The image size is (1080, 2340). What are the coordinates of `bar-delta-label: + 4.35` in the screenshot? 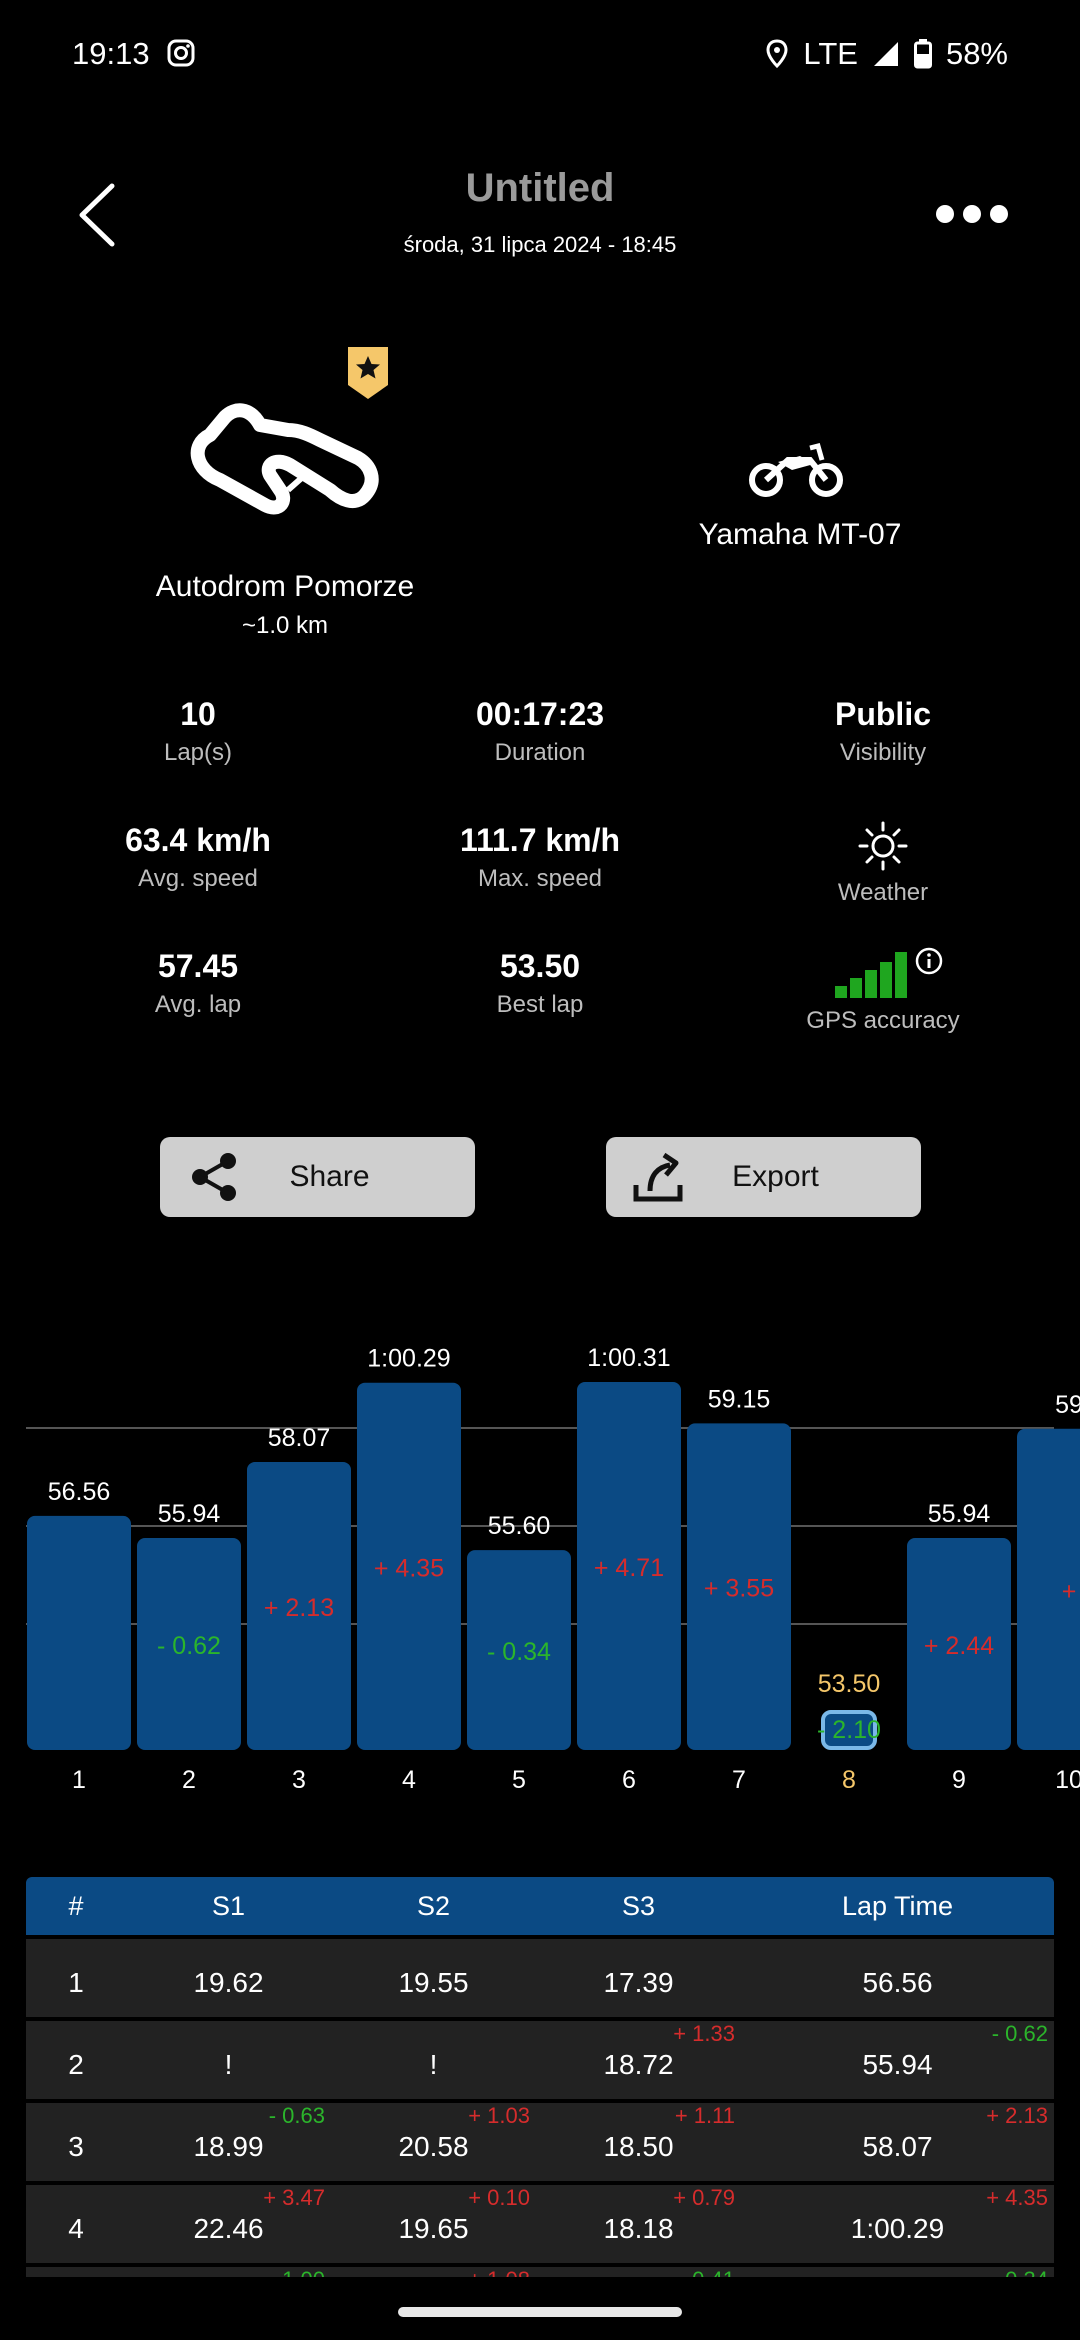 It's located at (409, 1568).